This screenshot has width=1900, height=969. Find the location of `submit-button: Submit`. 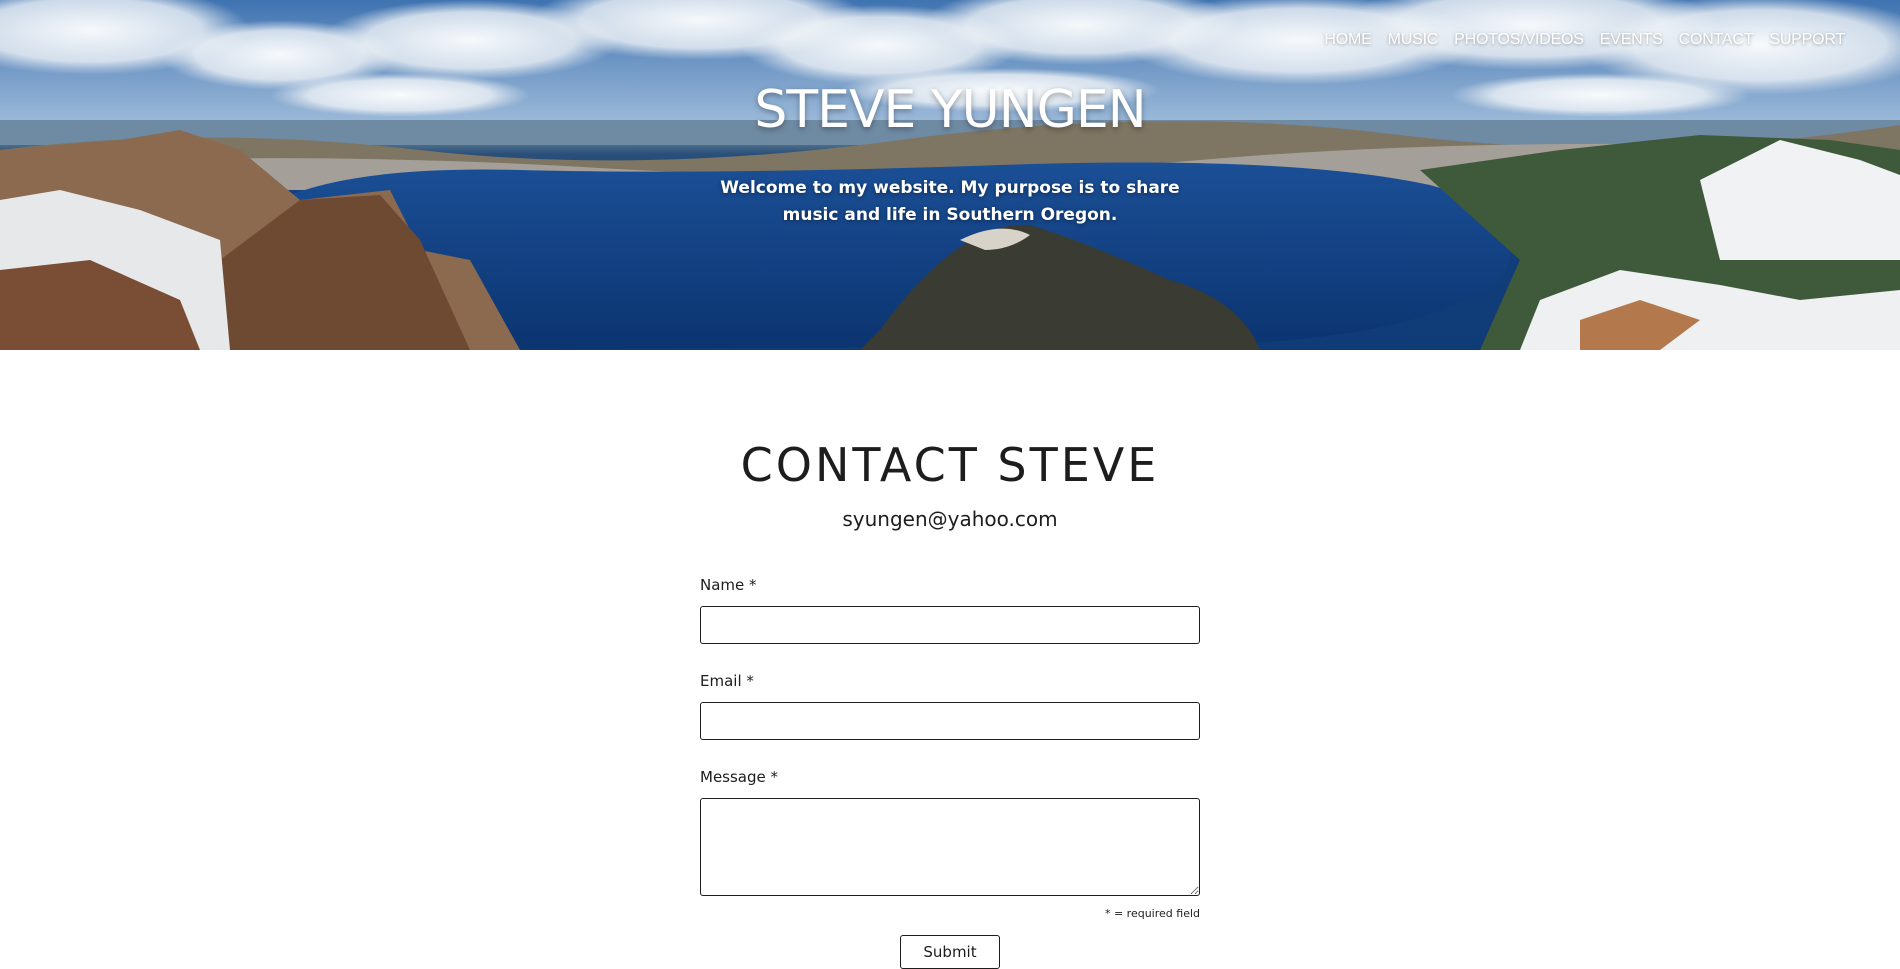

submit-button: Submit is located at coordinates (950, 952).